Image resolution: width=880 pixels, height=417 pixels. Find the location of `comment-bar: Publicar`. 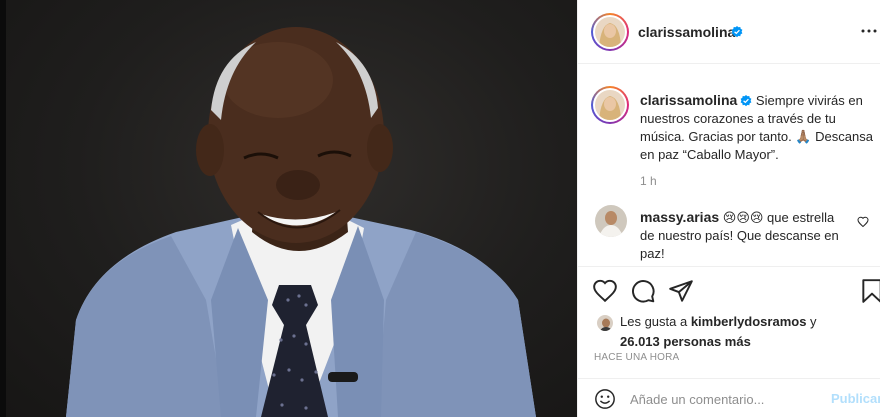

comment-bar: Publicar is located at coordinates (729, 397).